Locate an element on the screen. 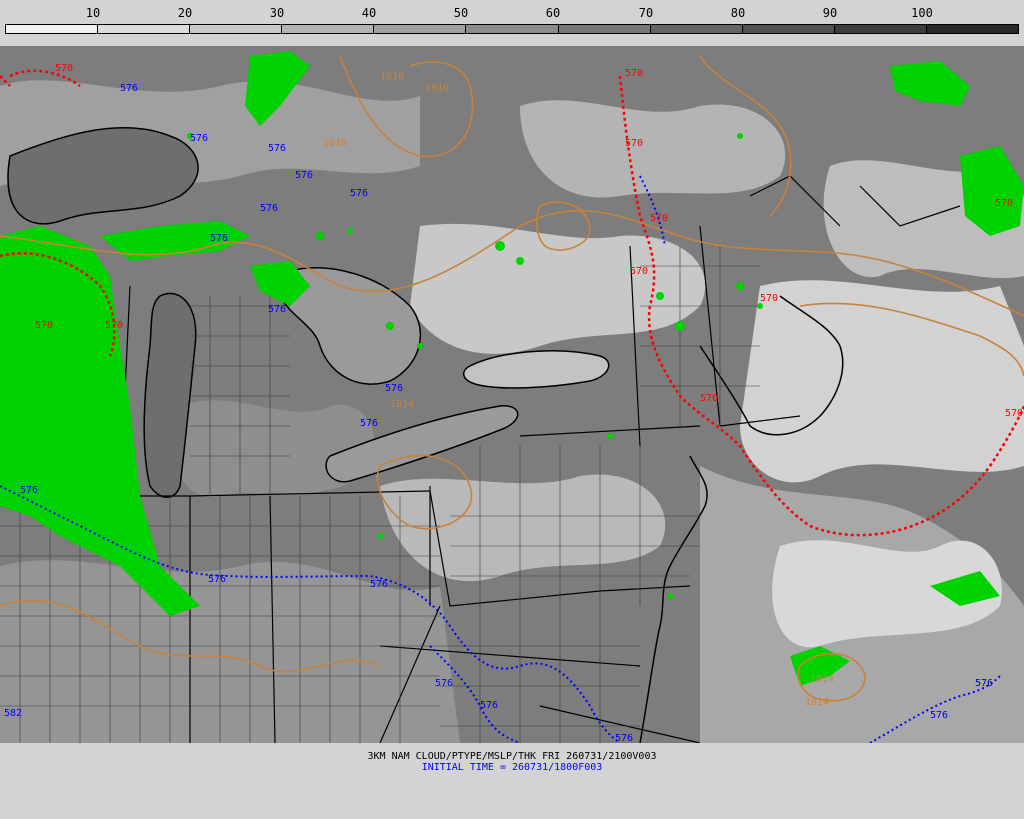 This screenshot has height=819, width=1024. scale-tick-label: 60 is located at coordinates (553, 13).